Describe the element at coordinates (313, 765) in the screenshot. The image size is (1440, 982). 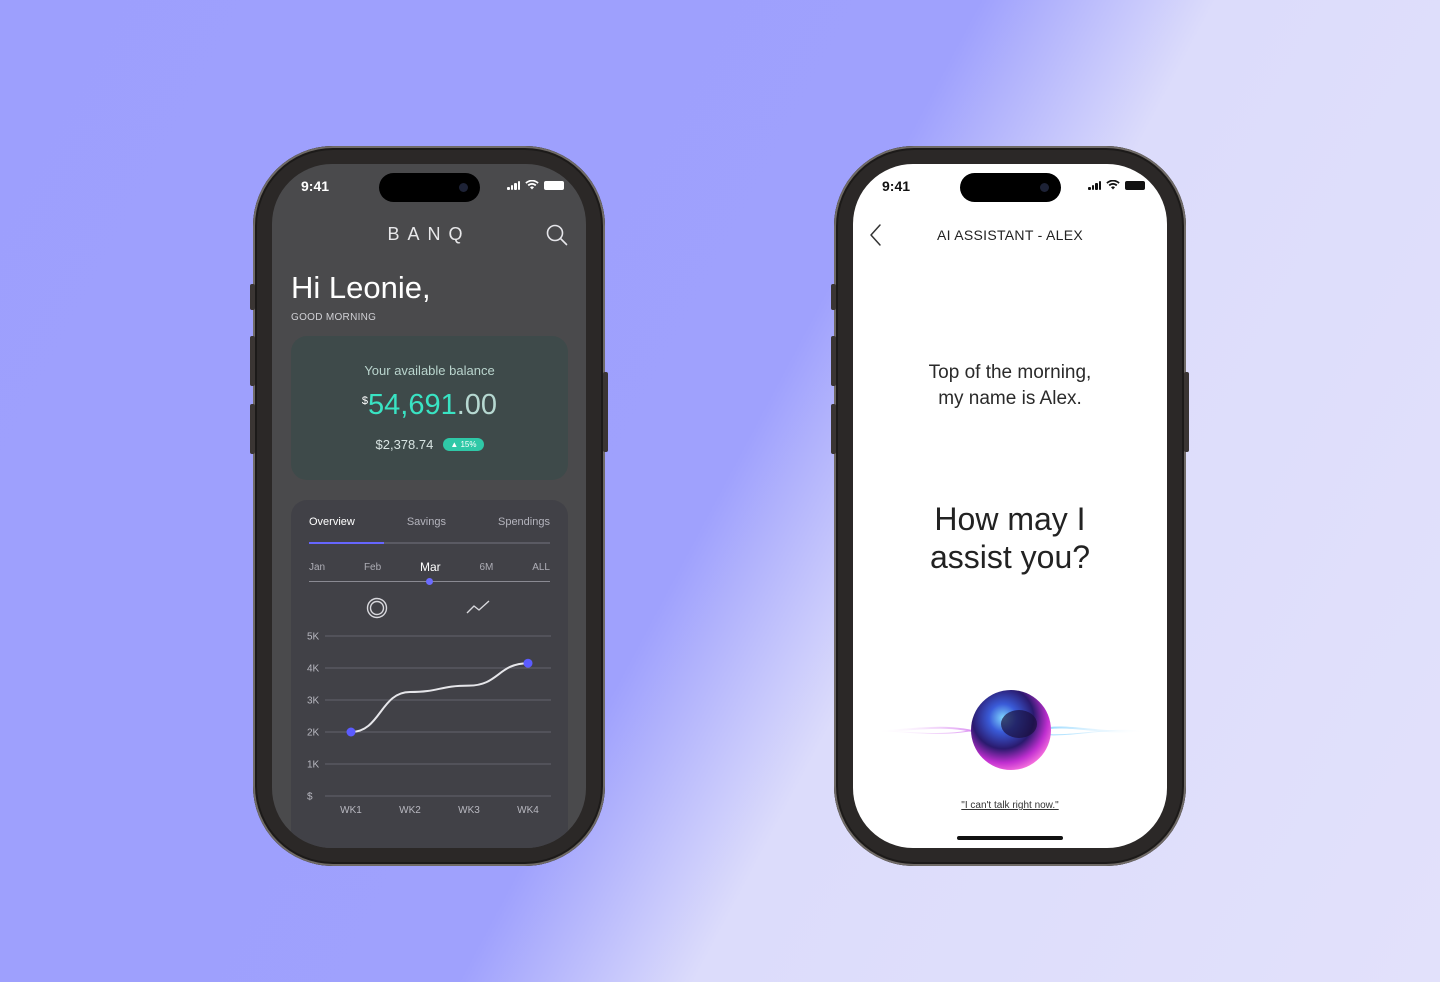
I see `y-tick-label: 1K` at that location.